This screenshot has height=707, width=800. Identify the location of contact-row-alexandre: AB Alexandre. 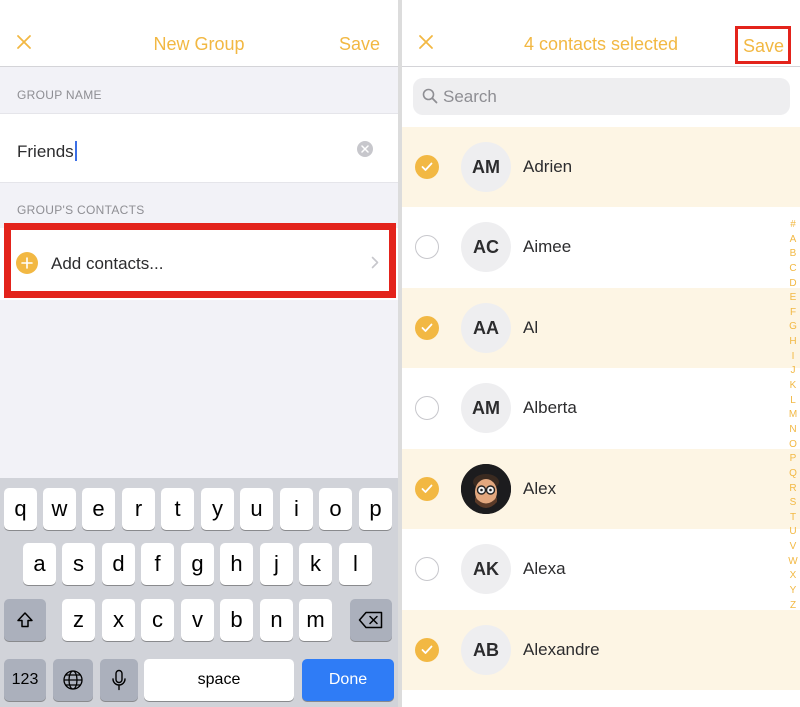
(601, 650).